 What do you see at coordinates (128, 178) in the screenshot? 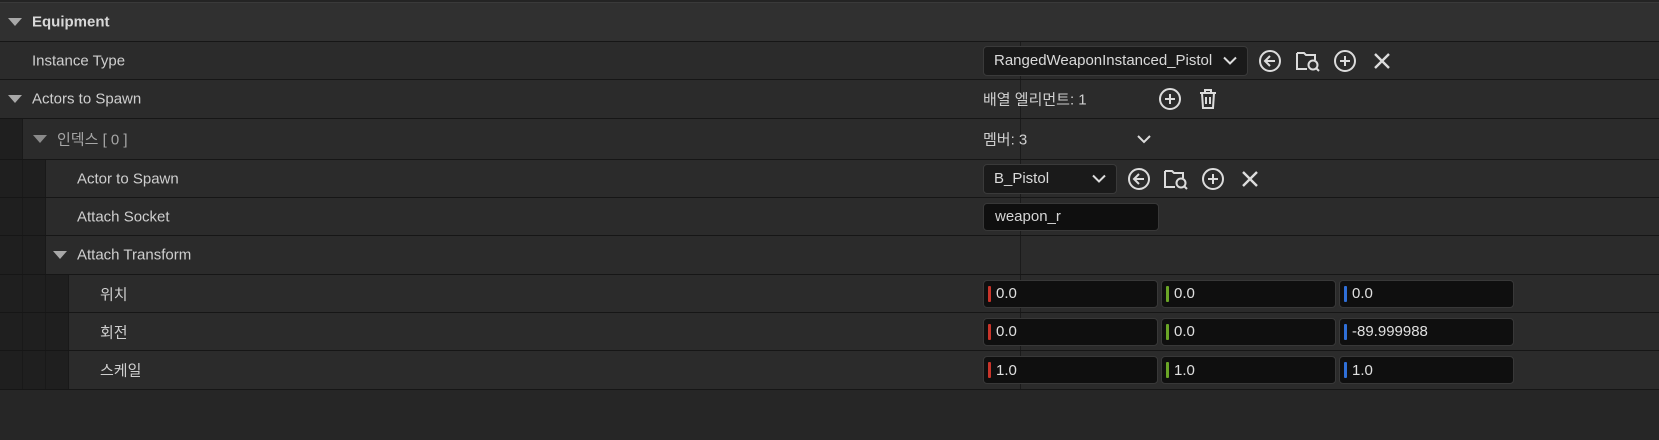
I see `property-label: Actor to Spawn` at bounding box center [128, 178].